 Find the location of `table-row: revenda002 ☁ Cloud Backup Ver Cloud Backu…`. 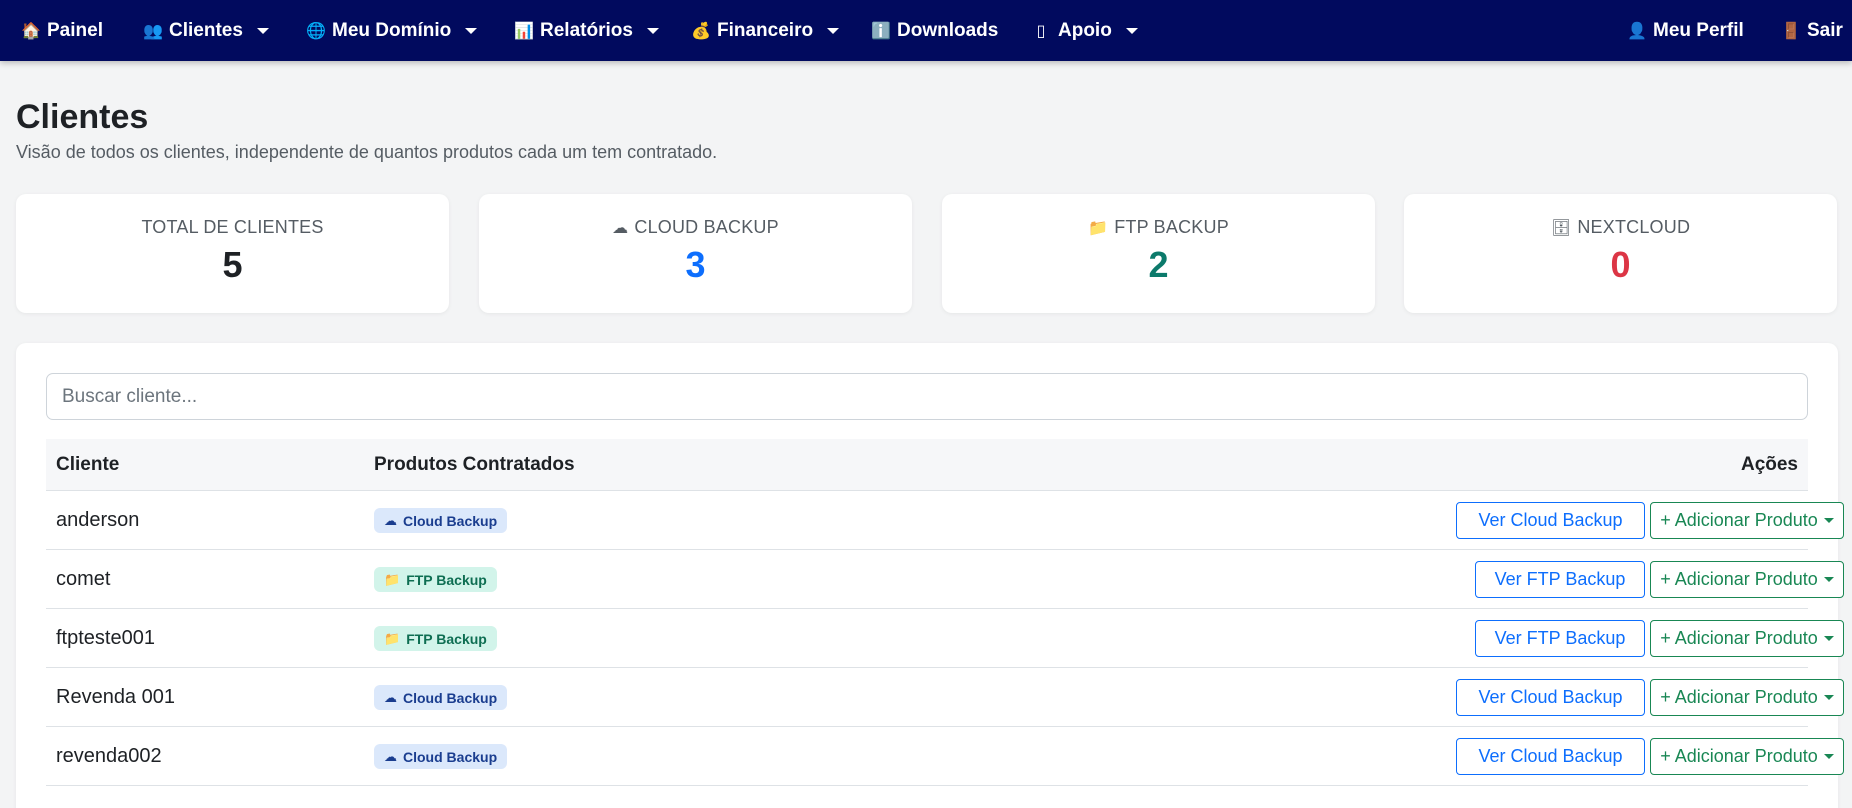

table-row: revenda002 ☁ Cloud Backup Ver Cloud Backu… is located at coordinates (945, 756).